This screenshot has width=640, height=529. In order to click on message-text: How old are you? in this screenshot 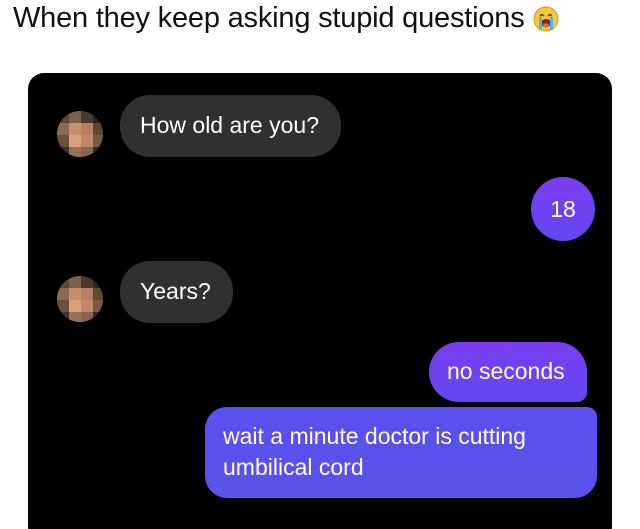, I will do `click(229, 125)`.